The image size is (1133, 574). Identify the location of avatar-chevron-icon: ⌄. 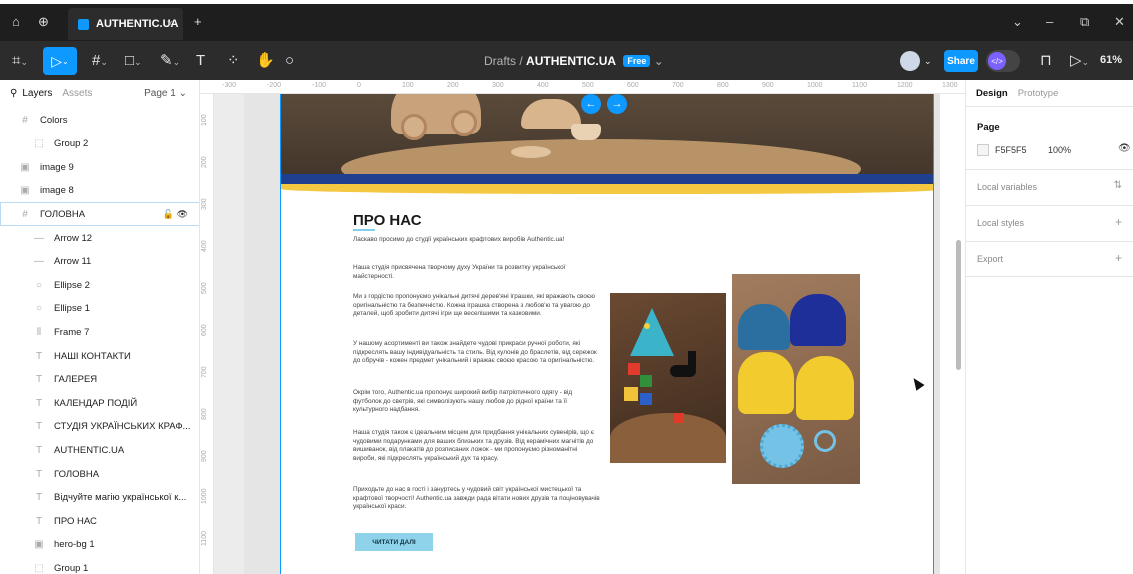
(928, 61).